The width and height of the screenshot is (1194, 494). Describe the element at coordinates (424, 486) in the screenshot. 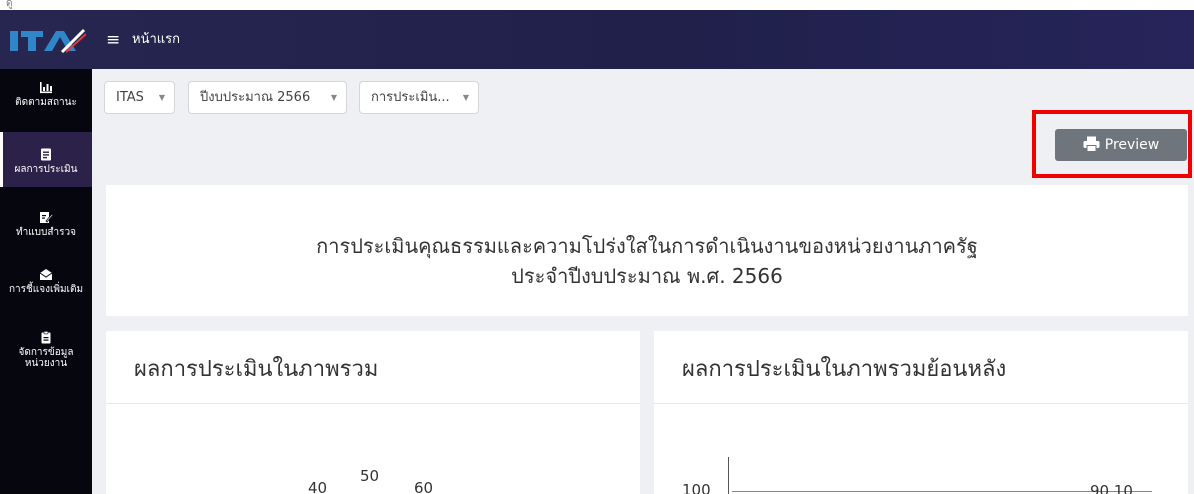

I see `gauge-label-60: 60` at that location.